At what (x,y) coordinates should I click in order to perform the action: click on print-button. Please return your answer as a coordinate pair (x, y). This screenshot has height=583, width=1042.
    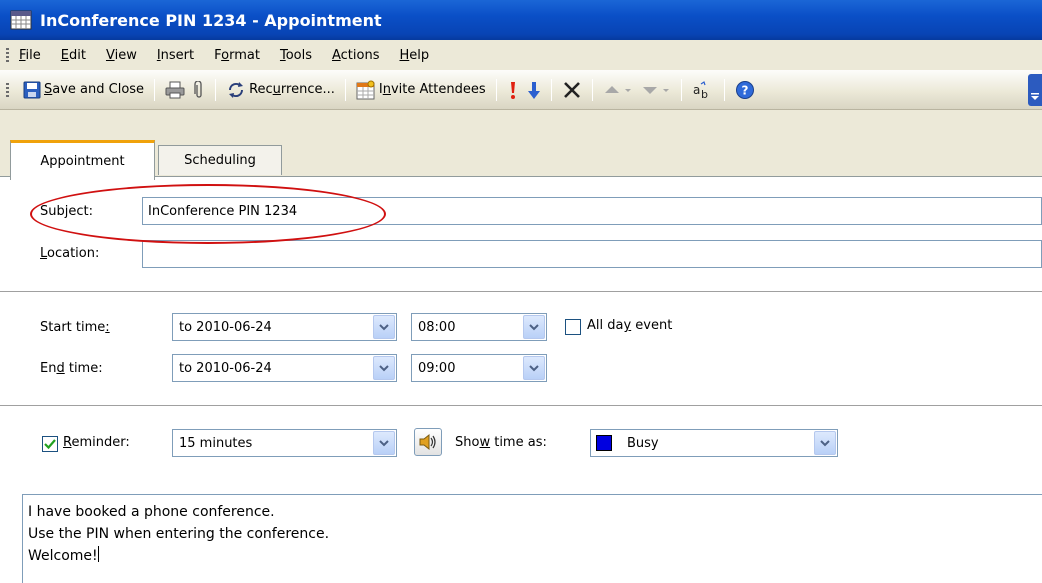
    Looking at the image, I should click on (175, 90).